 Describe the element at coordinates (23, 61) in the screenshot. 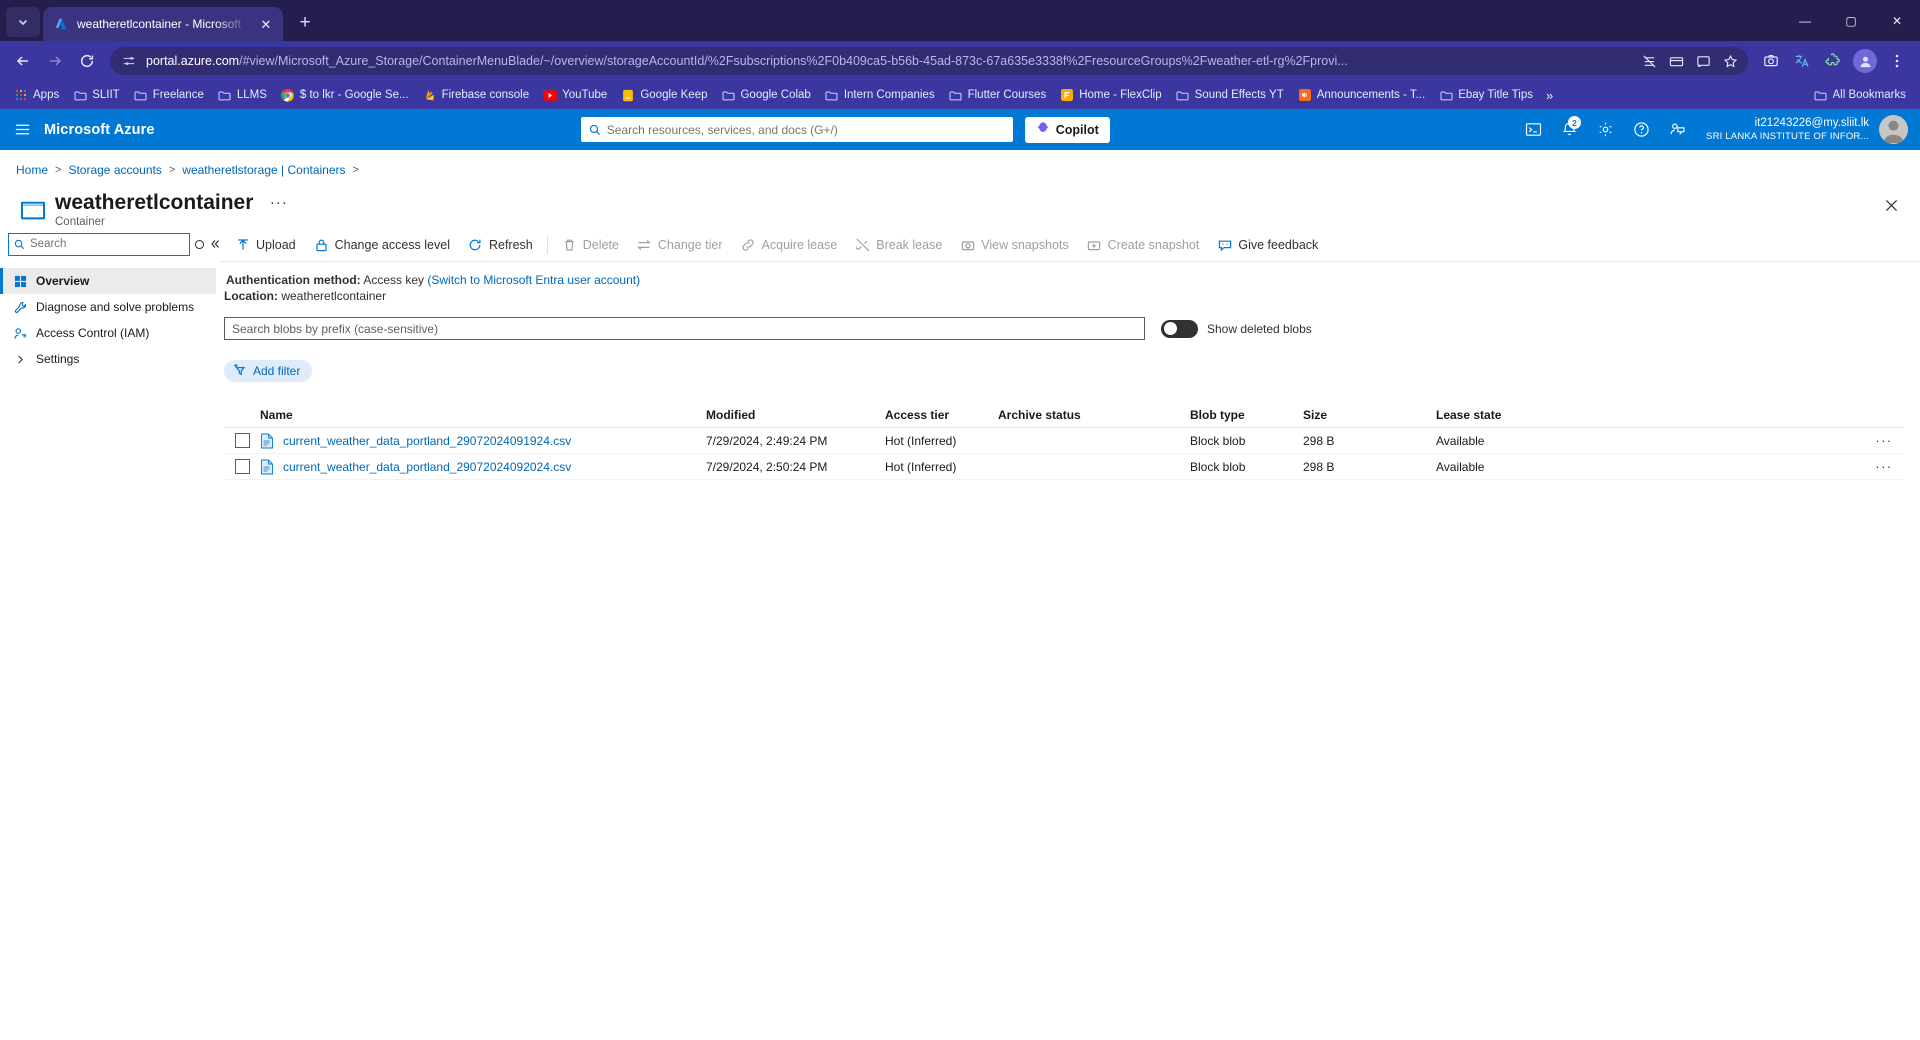

I see `back-arrow-icon` at that location.